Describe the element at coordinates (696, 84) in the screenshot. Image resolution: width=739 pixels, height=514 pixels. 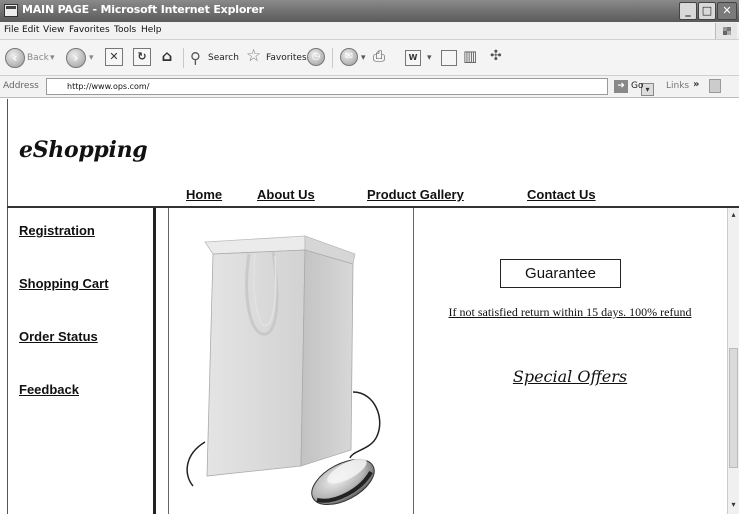
I see `links-chevron-icon: »` at that location.